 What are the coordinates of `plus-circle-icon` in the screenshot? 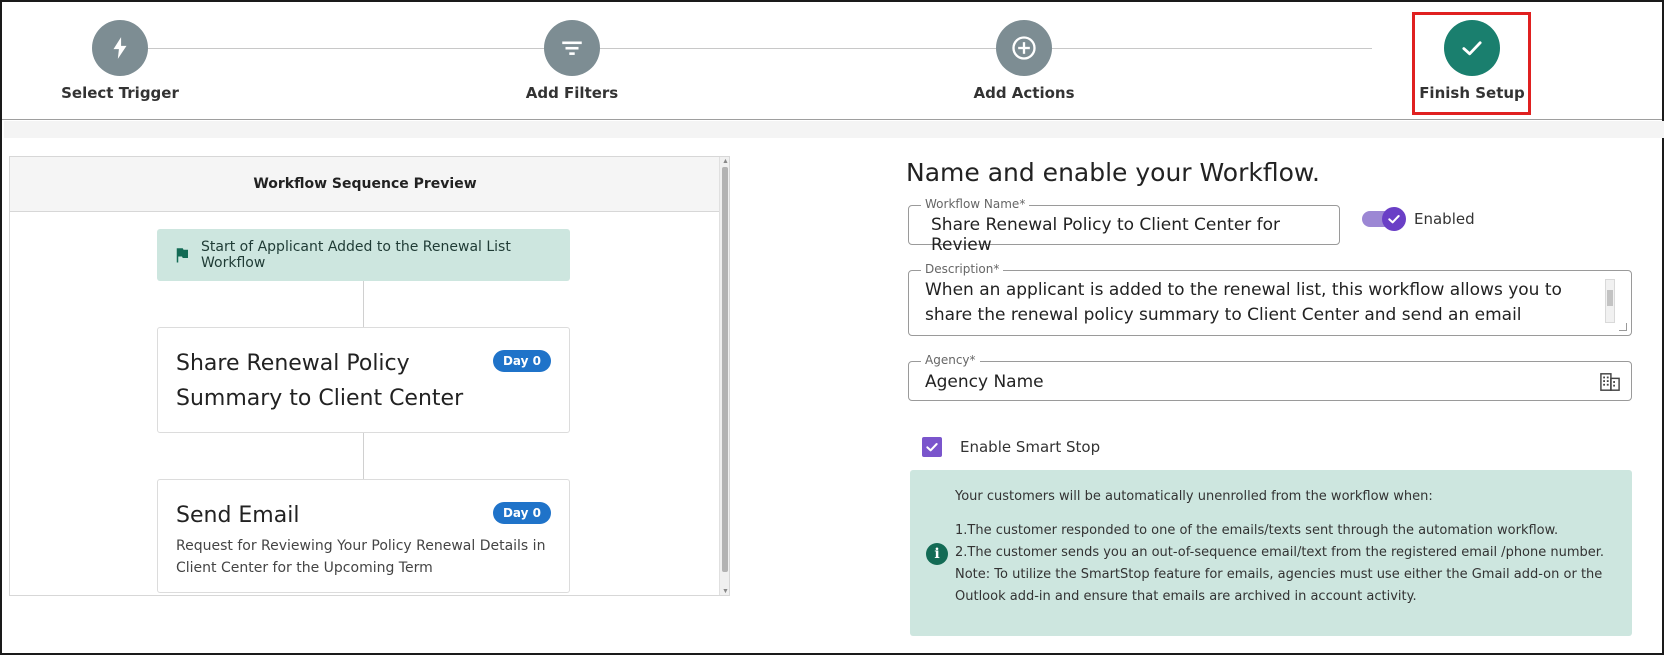 It's located at (1024, 48).